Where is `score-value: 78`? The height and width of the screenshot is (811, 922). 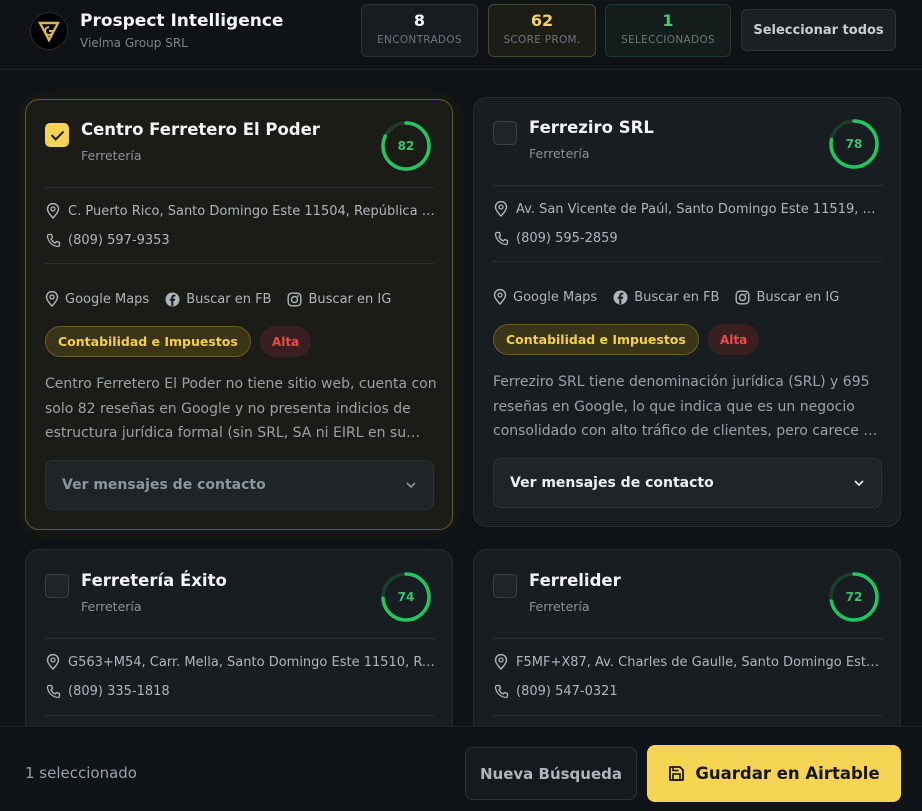 score-value: 78 is located at coordinates (854, 144).